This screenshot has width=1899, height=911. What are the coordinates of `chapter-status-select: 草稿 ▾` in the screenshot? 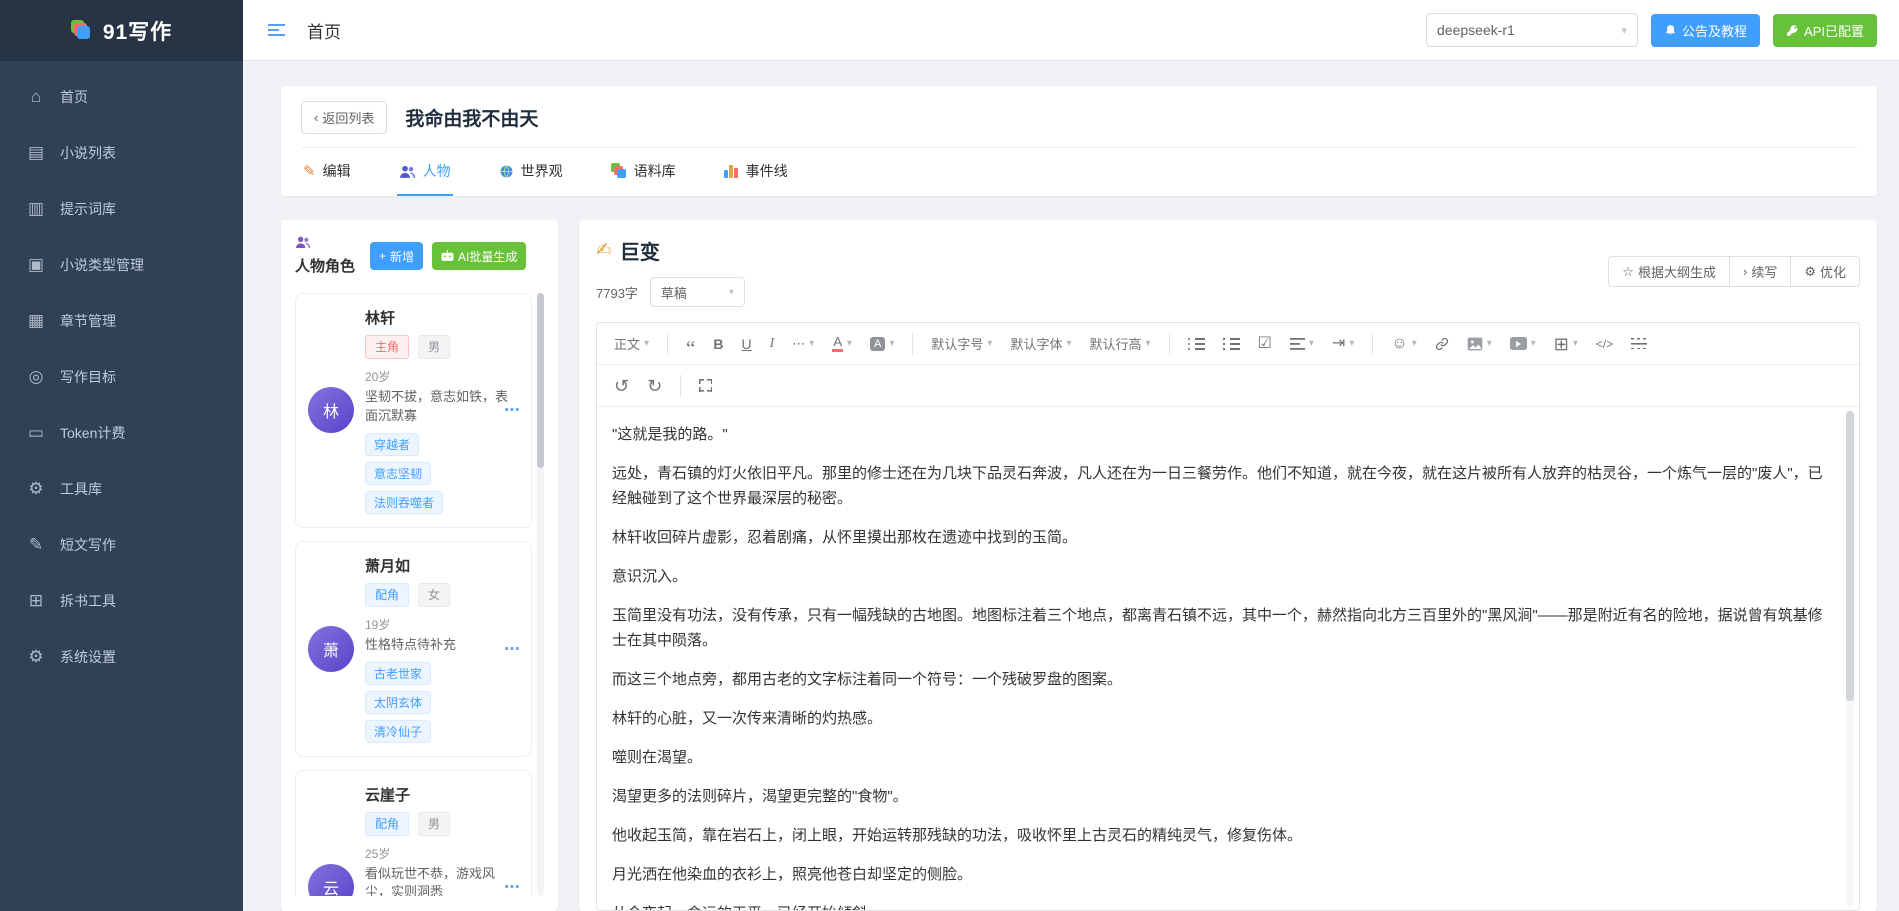 It's located at (697, 292).